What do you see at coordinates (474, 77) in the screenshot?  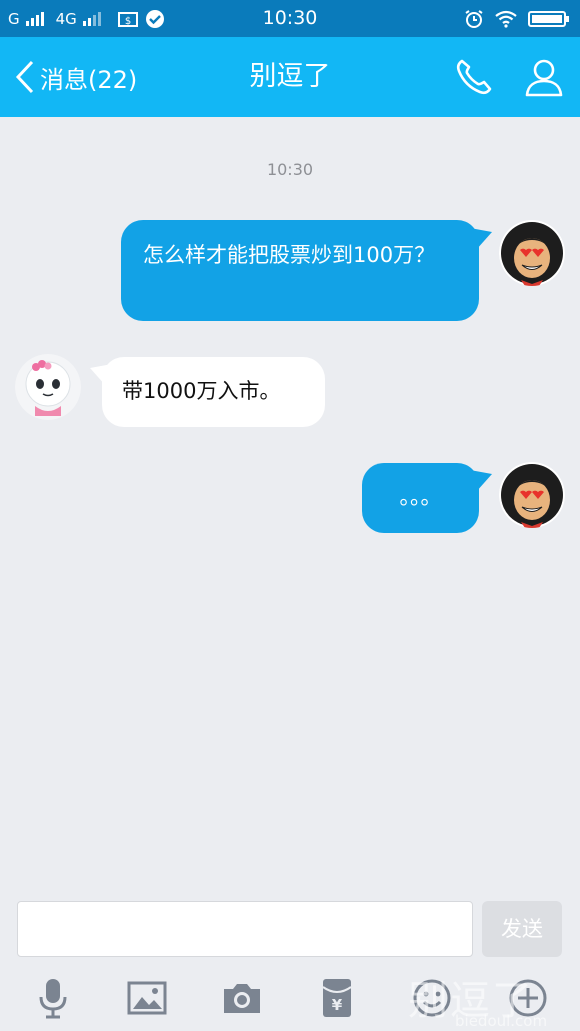 I see `phone-icon` at bounding box center [474, 77].